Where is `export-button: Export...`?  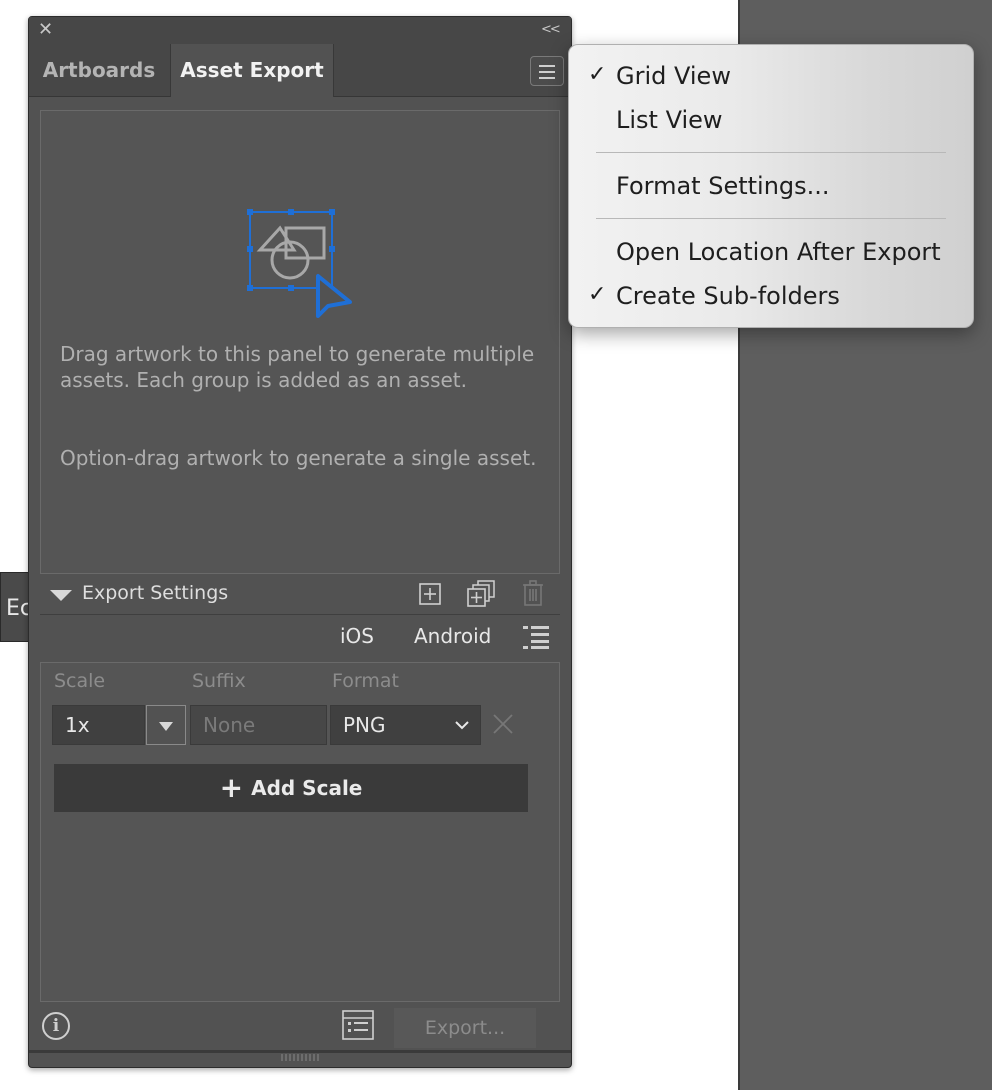
export-button: Export... is located at coordinates (465, 1028).